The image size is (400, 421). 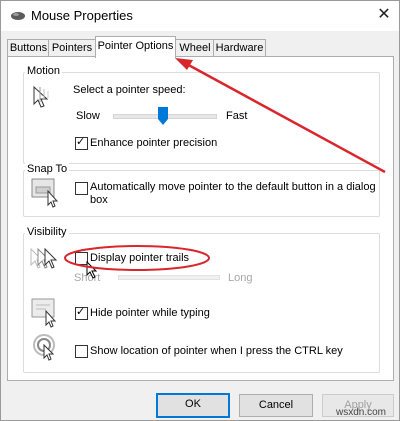 I want to click on annotation-ellipse, so click(x=137, y=258).